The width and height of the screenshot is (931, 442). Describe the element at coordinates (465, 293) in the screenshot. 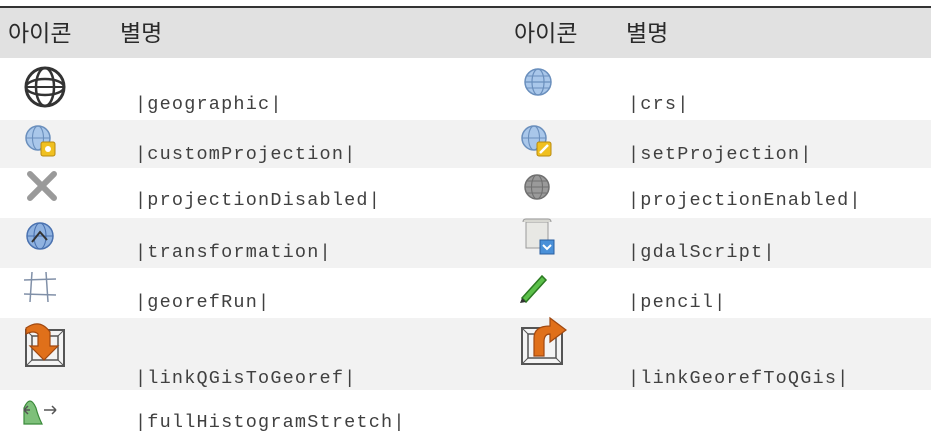

I see `table-row: |georefRun| |pencil|` at that location.